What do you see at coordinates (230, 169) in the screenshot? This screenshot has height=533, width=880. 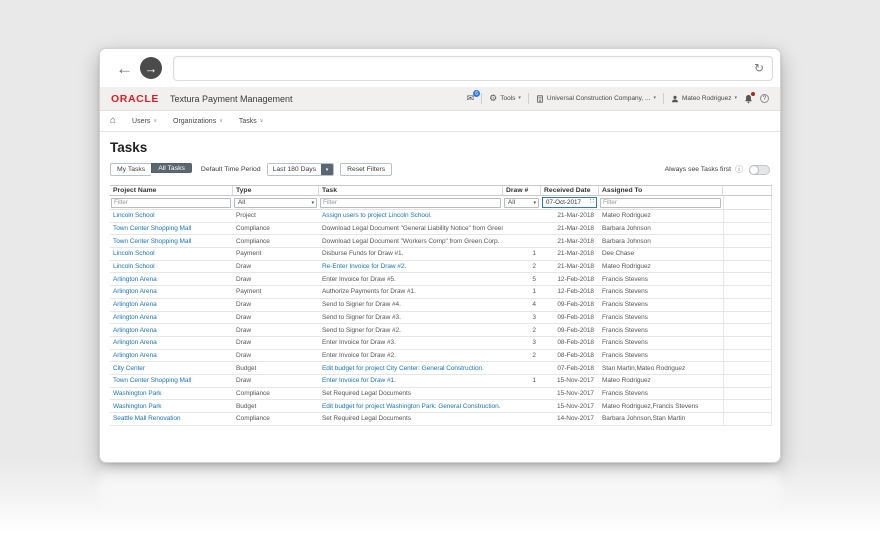 I see `time-period-label: Default Time Period` at bounding box center [230, 169].